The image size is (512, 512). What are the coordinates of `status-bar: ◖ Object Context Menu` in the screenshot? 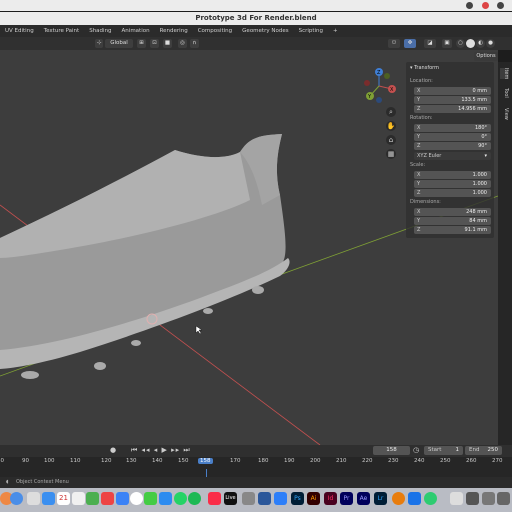 It's located at (256, 482).